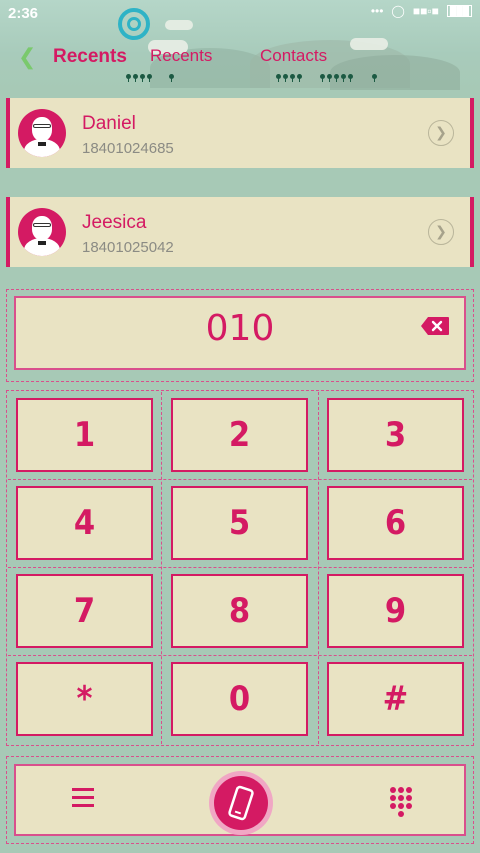 This screenshot has width=480, height=853. What do you see at coordinates (293, 56) in the screenshot?
I see `tab-contacts: Contacts` at bounding box center [293, 56].